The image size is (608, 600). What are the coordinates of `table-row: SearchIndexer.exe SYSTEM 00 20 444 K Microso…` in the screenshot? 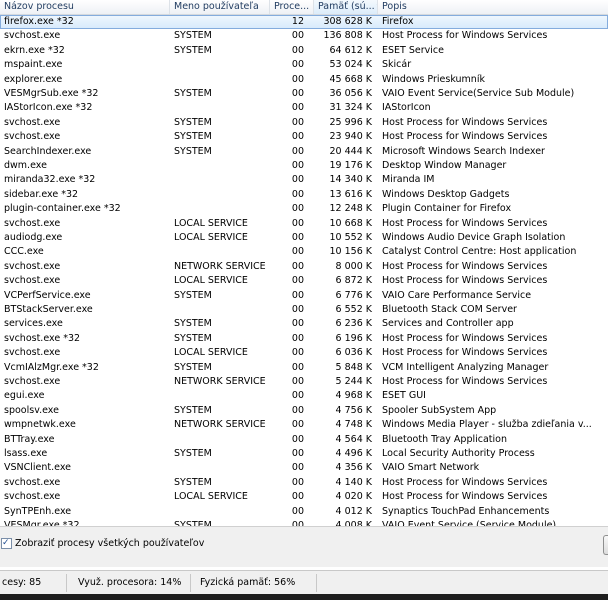 It's located at (304, 152).